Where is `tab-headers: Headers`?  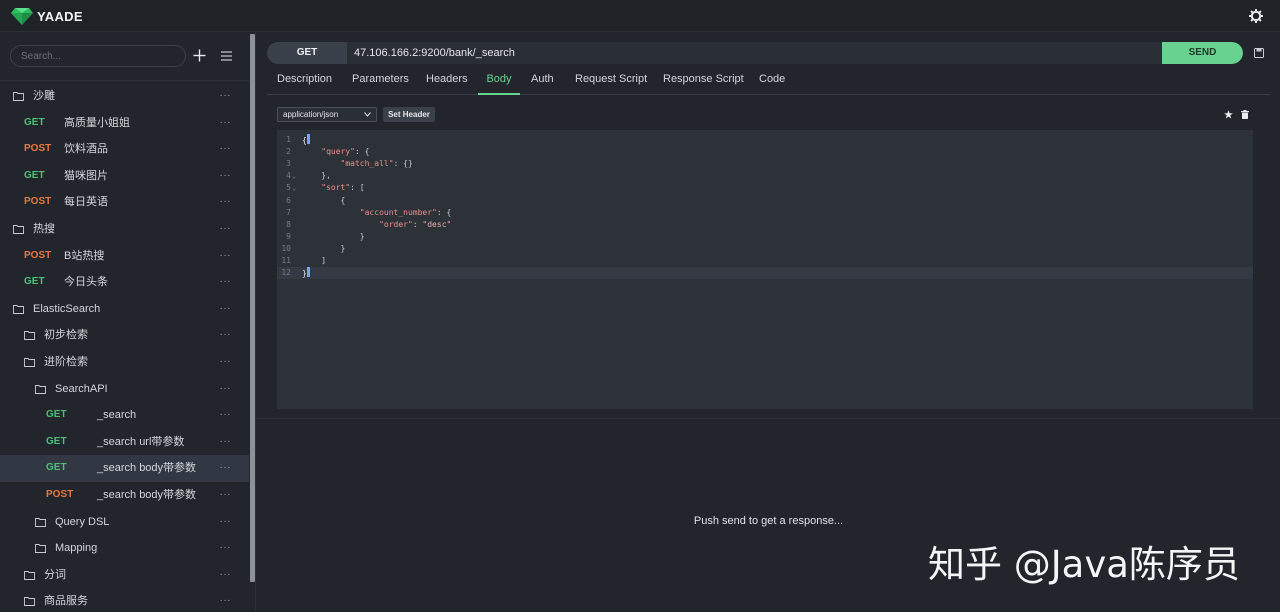
tab-headers: Headers is located at coordinates (447, 81).